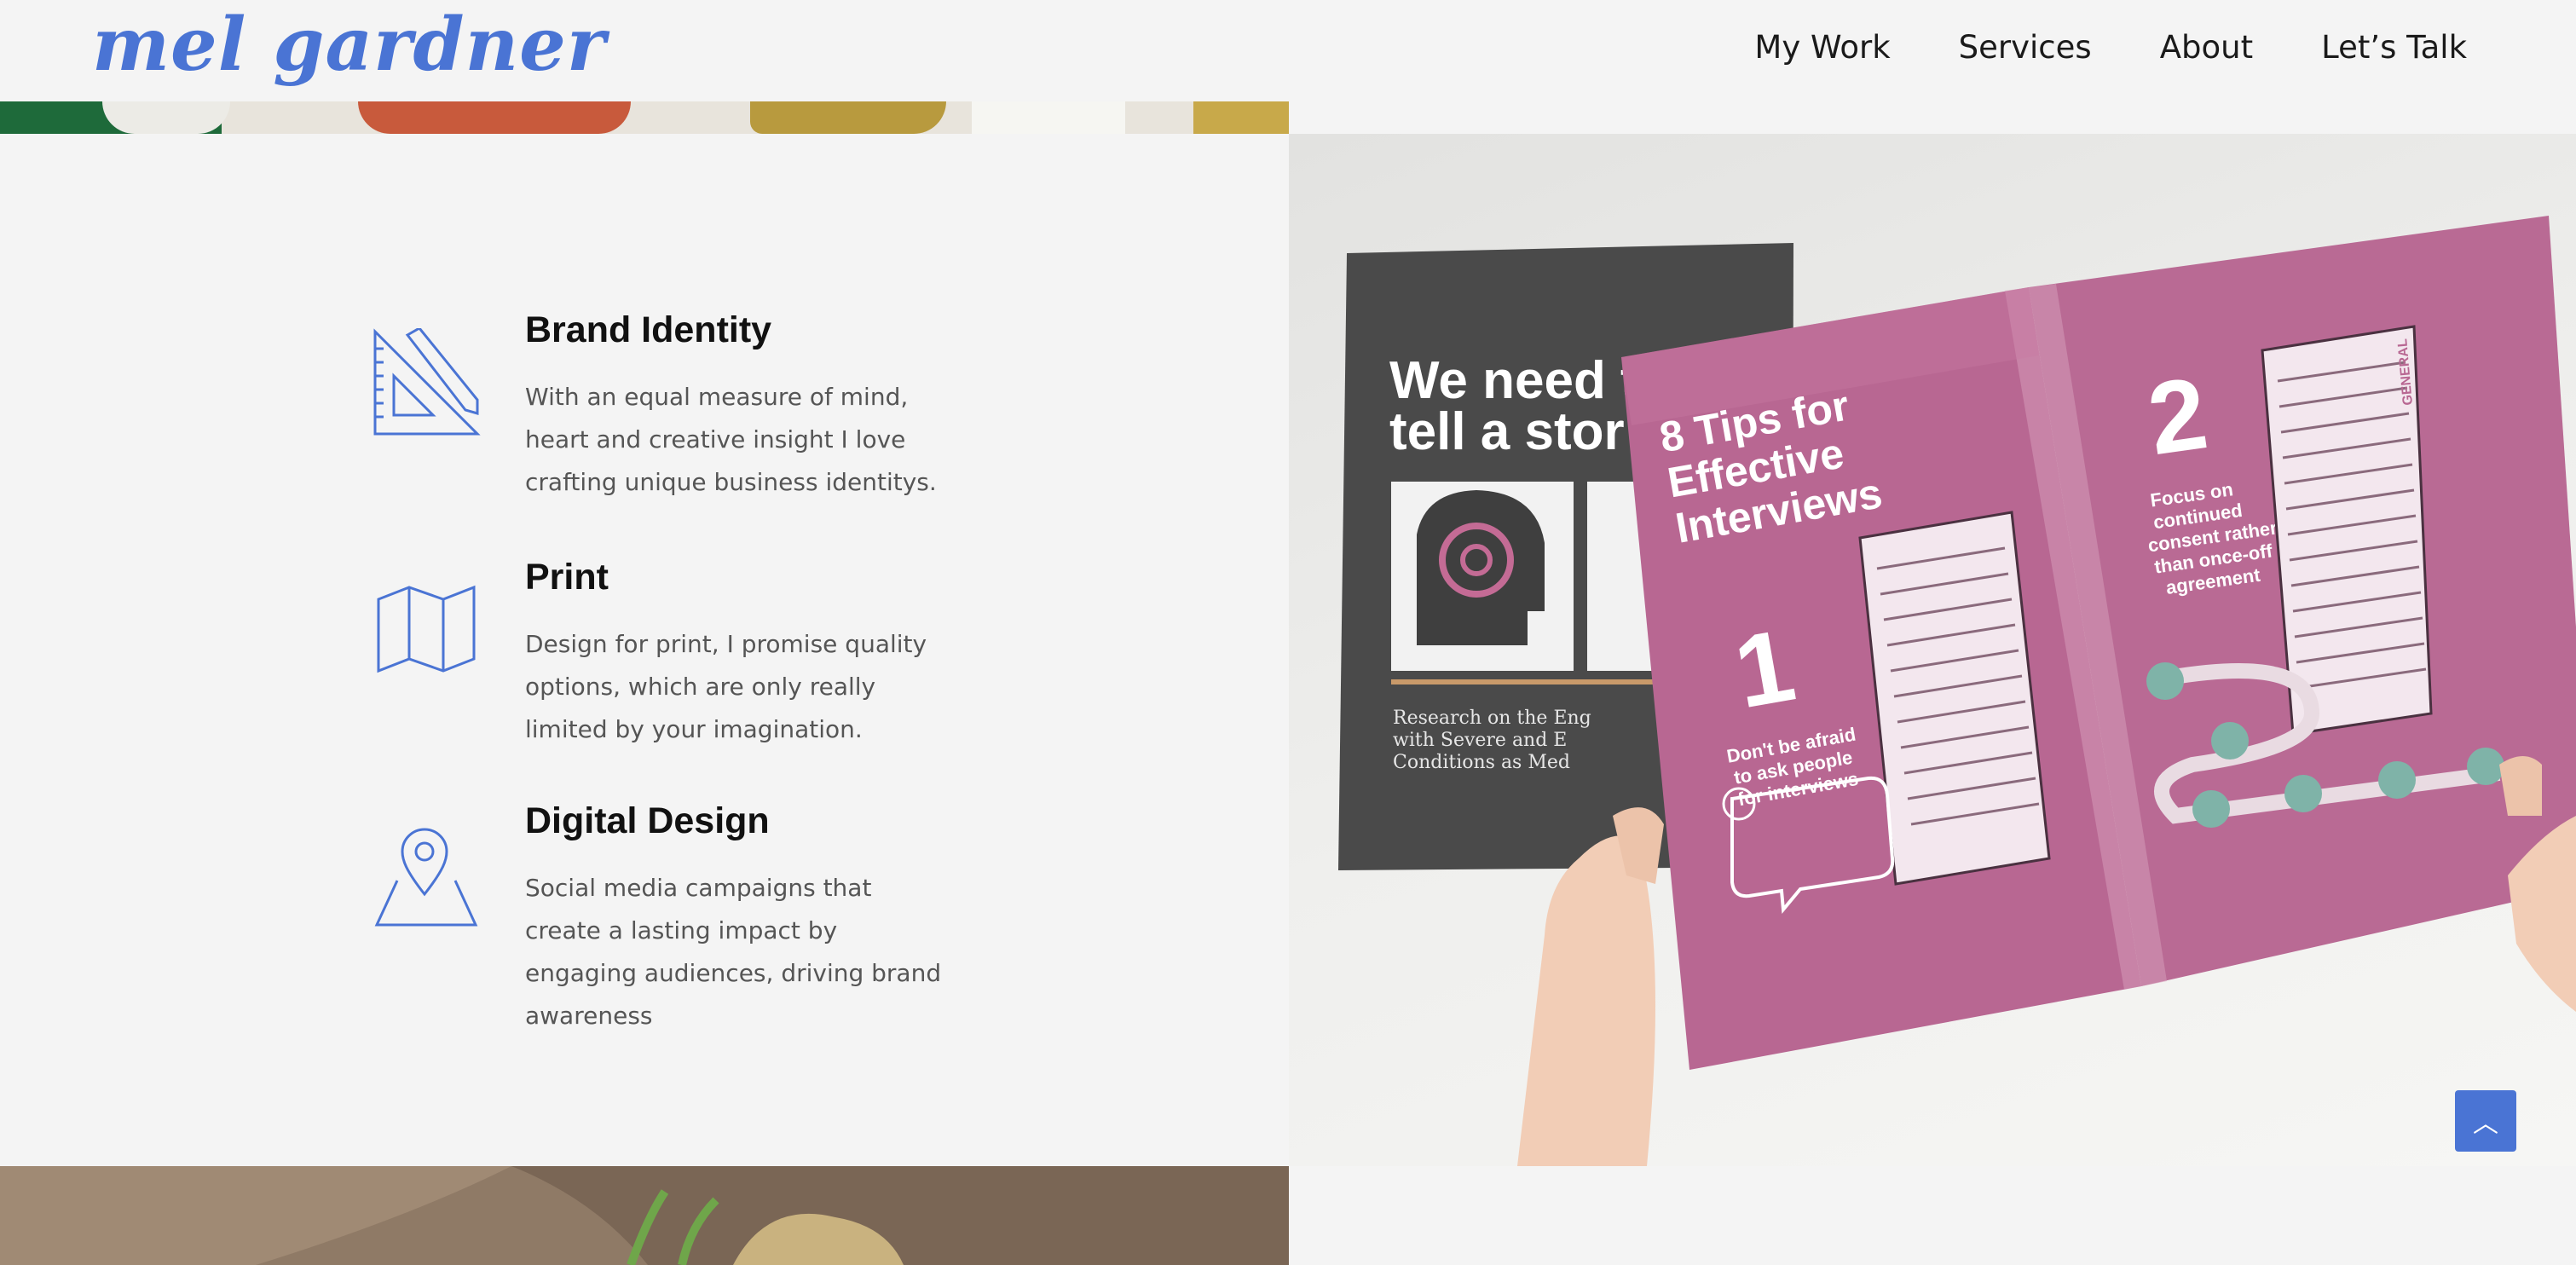  What do you see at coordinates (648, 330) in the screenshot?
I see `service-title: Brand Identity` at bounding box center [648, 330].